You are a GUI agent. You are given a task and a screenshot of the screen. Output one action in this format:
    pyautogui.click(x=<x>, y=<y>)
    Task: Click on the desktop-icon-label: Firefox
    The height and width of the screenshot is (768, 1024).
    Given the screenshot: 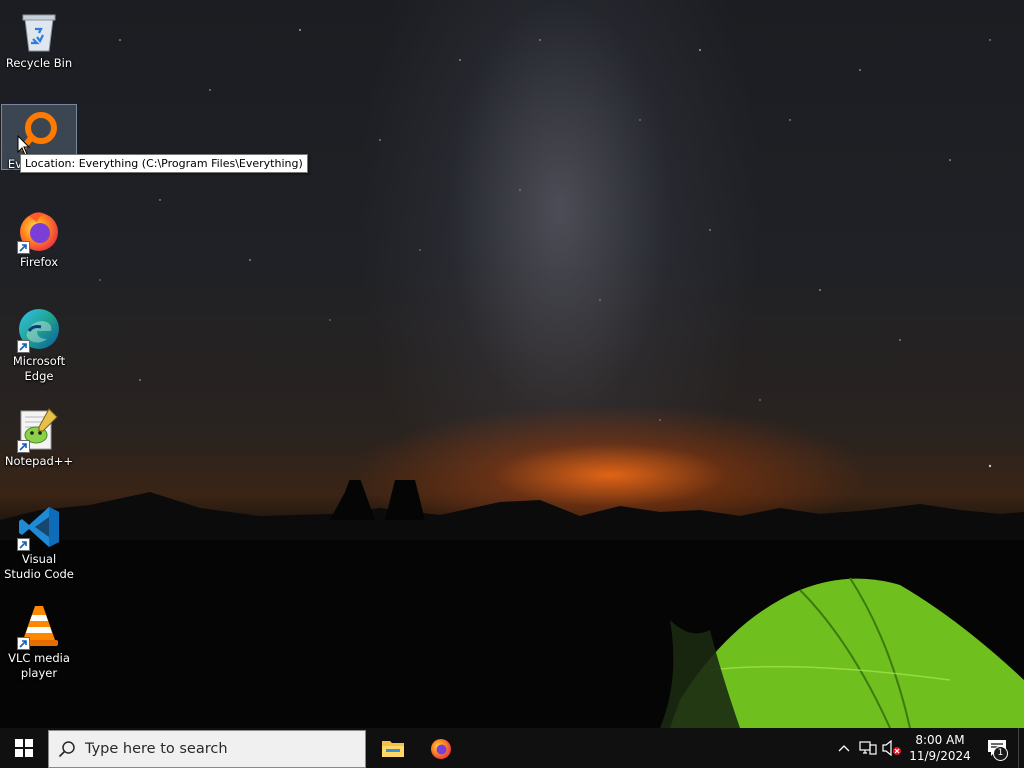 What is the action you would take?
    pyautogui.click(x=39, y=262)
    